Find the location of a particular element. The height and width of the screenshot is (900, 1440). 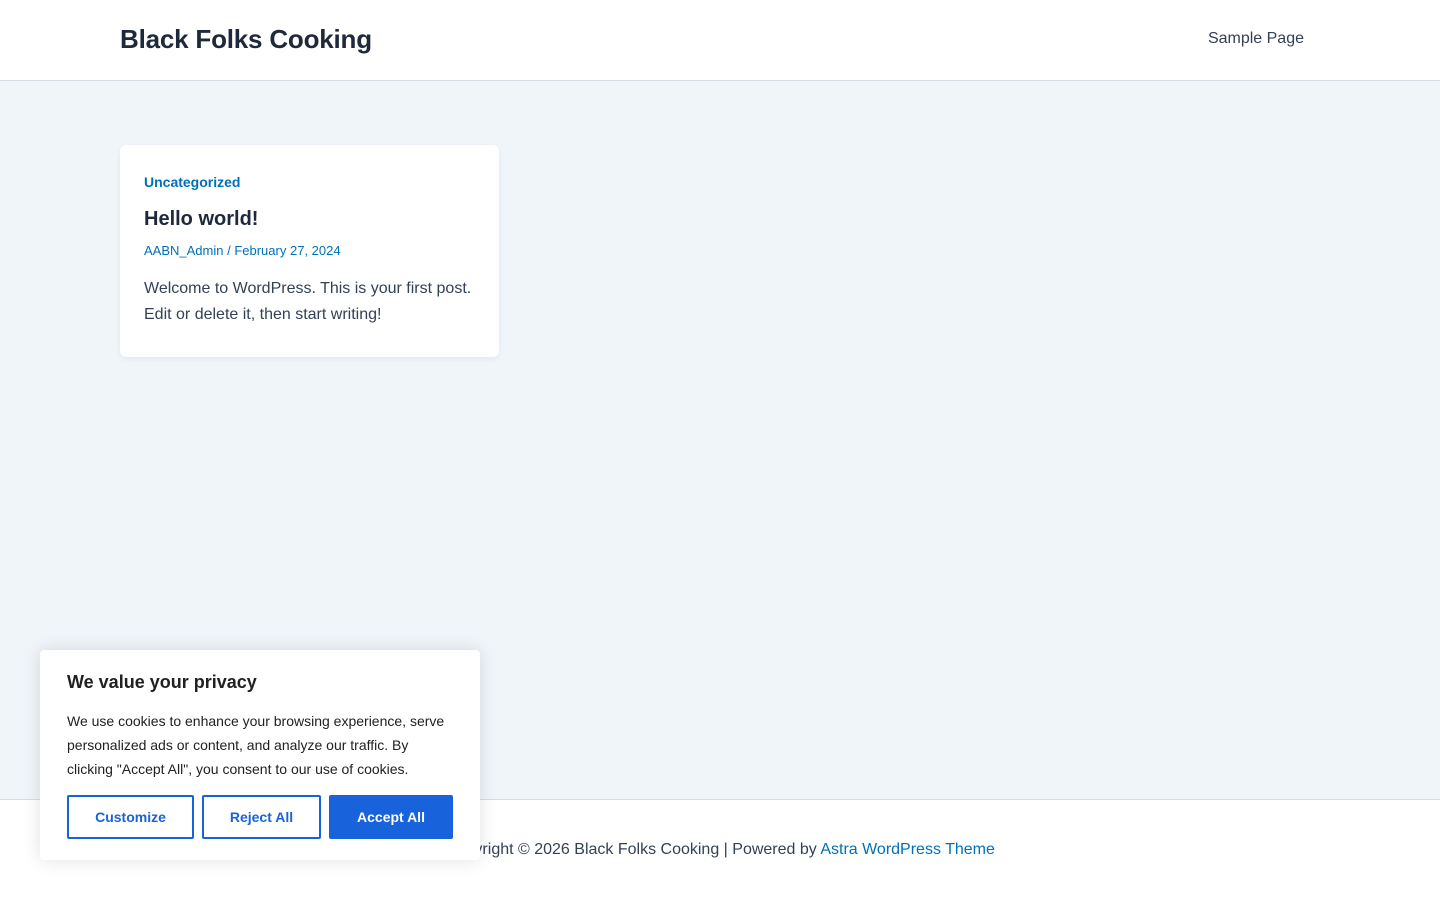

reject-all-button: Reject All is located at coordinates (261, 817).